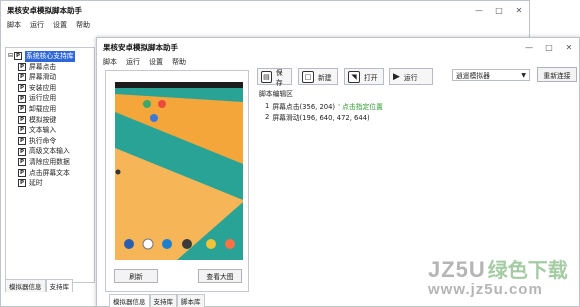 The height and width of the screenshot is (307, 580). I want to click on back-window-controls: — □ ✕, so click(499, 10).